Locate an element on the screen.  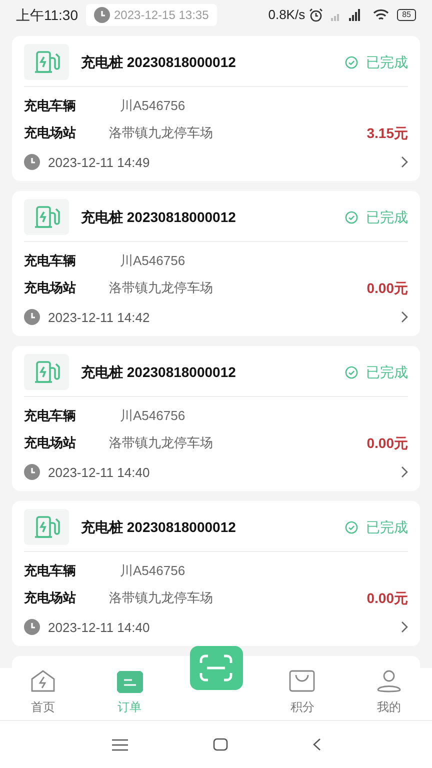
back-icon is located at coordinates (316, 744).